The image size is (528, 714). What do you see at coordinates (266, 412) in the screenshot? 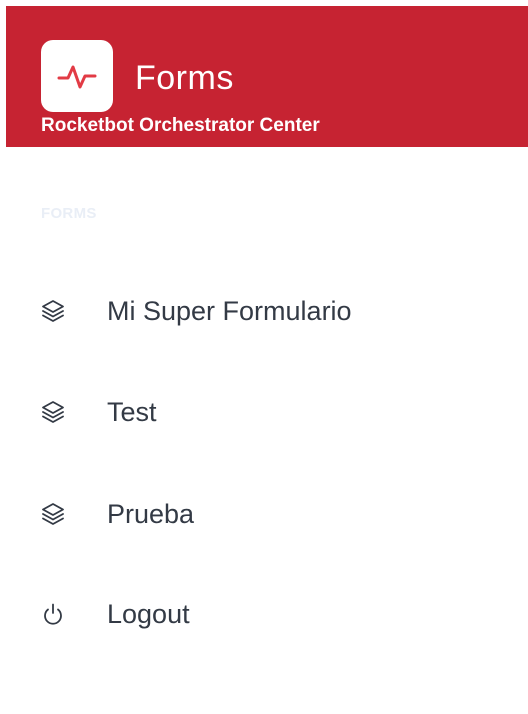
I see `sidebar-item-test: Test` at bounding box center [266, 412].